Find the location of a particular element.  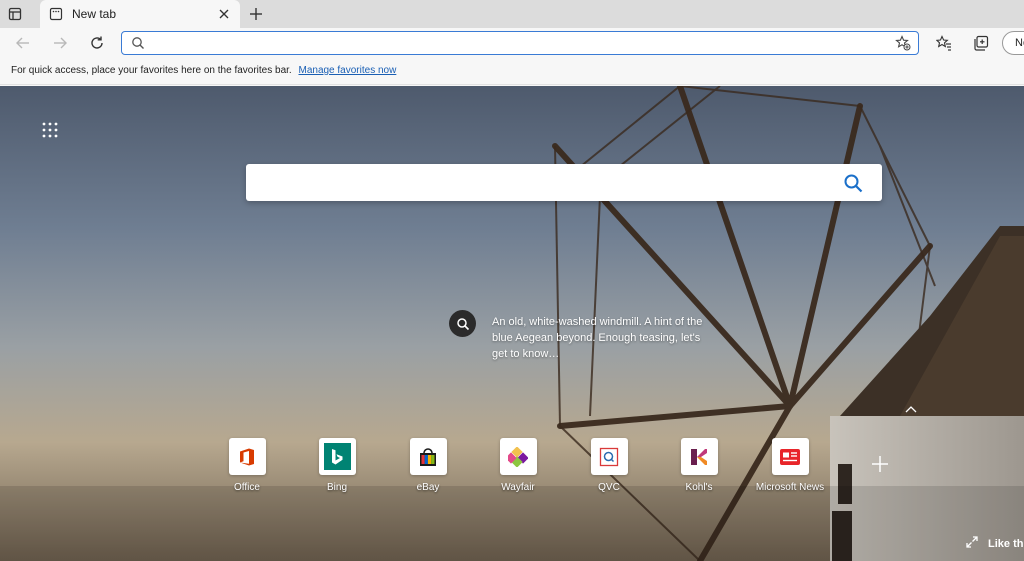

image-search-icon is located at coordinates (462, 323).